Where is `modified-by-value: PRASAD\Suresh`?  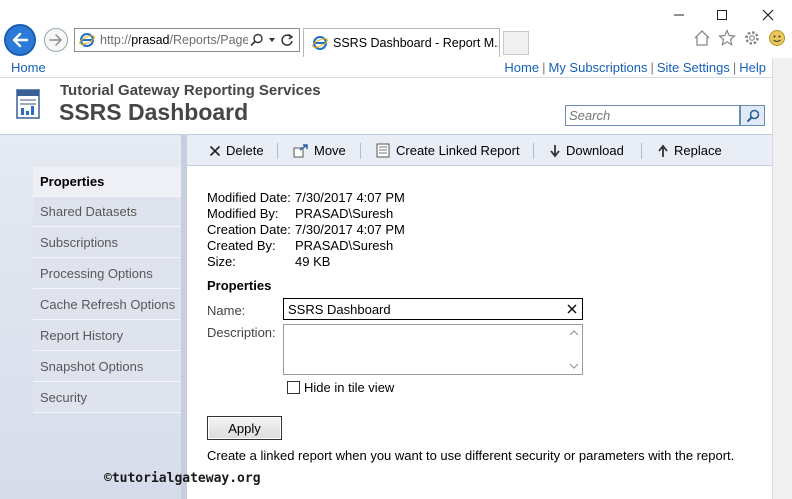 modified-by-value: PRASAD\Suresh is located at coordinates (344, 213).